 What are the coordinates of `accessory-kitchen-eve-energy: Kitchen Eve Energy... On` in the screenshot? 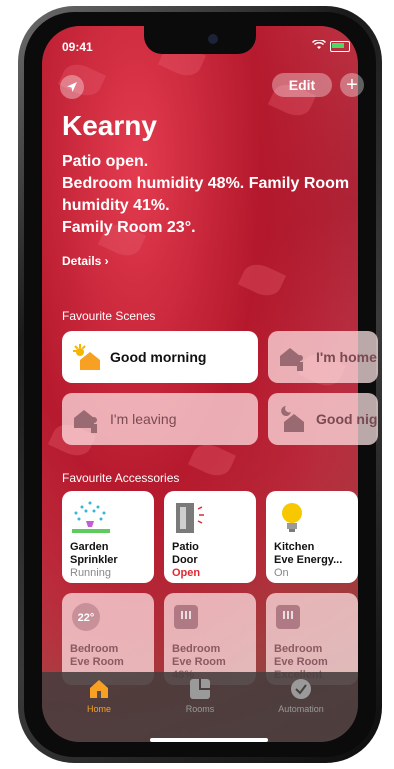 It's located at (312, 537).